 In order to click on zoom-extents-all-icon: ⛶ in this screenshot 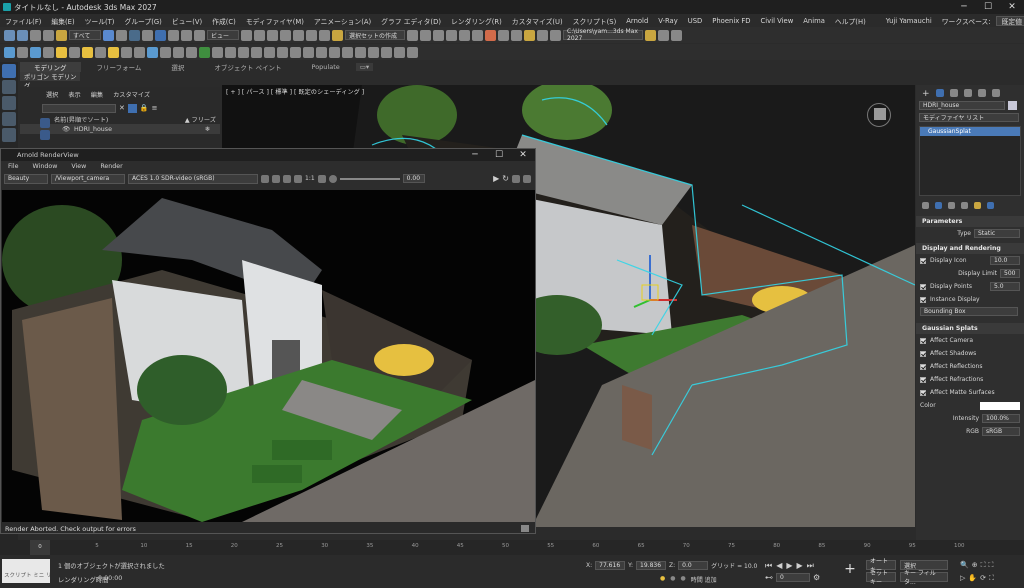, I will do `click(991, 565)`.